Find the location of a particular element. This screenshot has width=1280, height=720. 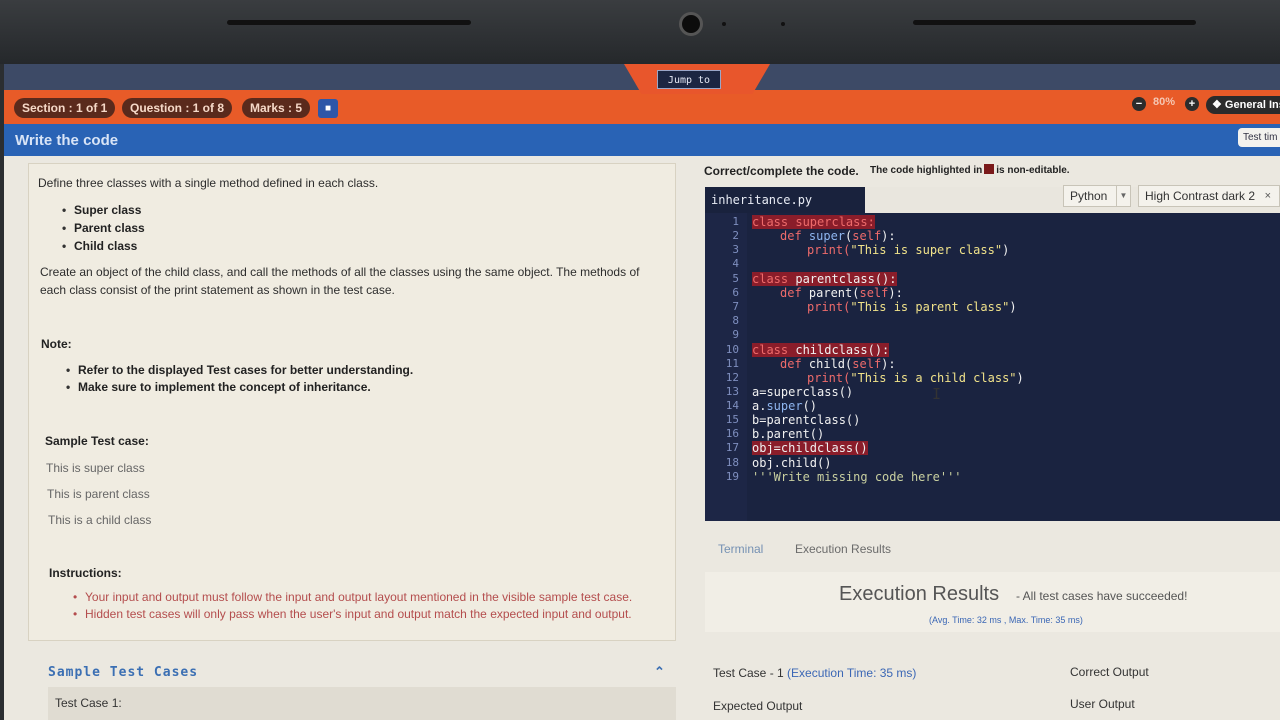

editor-sub-before: The code highlighted in is located at coordinates (926, 170).